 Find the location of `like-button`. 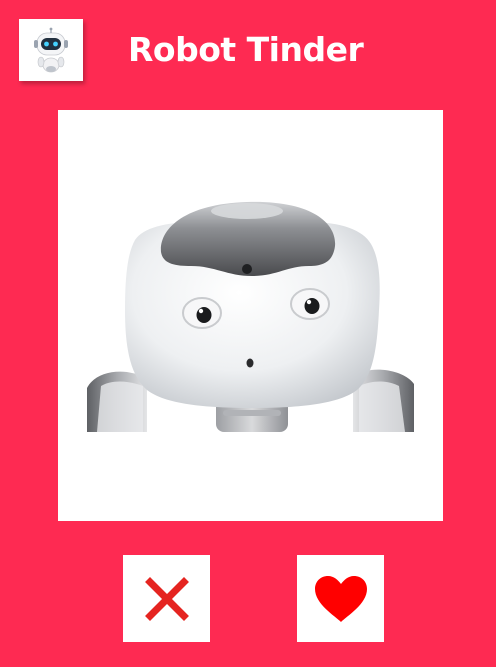

like-button is located at coordinates (340, 598).